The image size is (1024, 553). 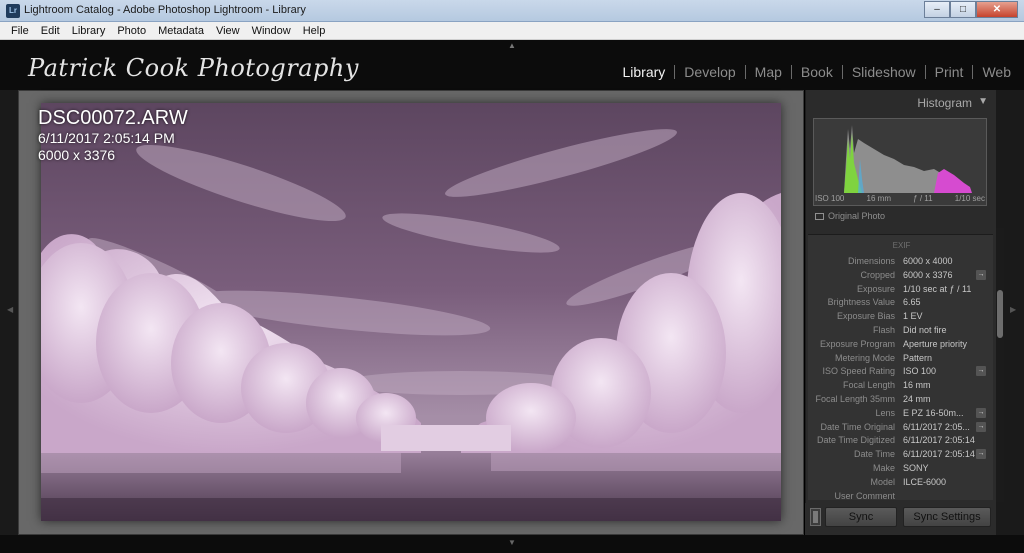 I want to click on histogram-graph, so click(x=900, y=162).